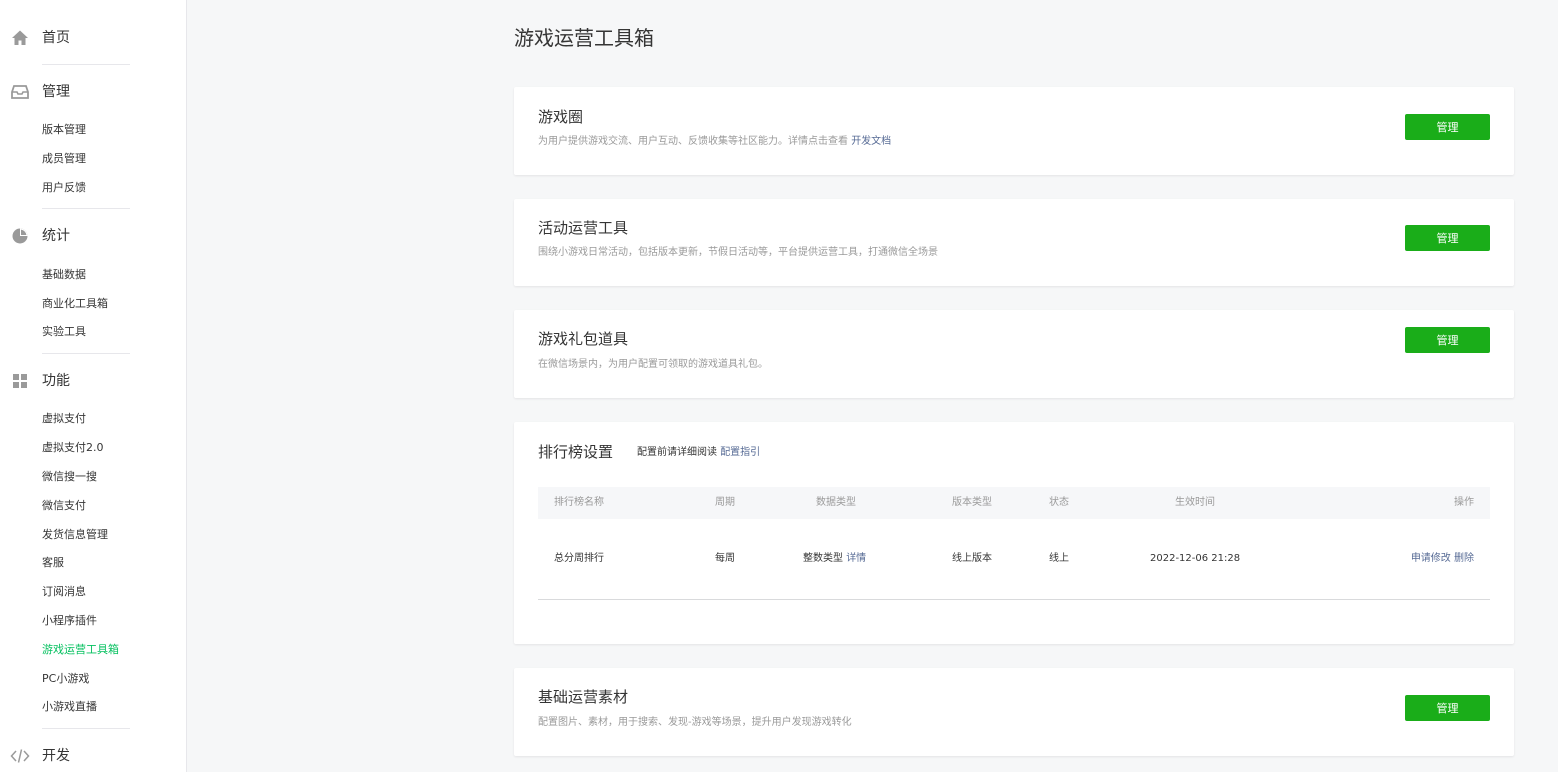 The width and height of the screenshot is (1558, 772). I want to click on column-header-name: 排行榜名称, so click(579, 502).